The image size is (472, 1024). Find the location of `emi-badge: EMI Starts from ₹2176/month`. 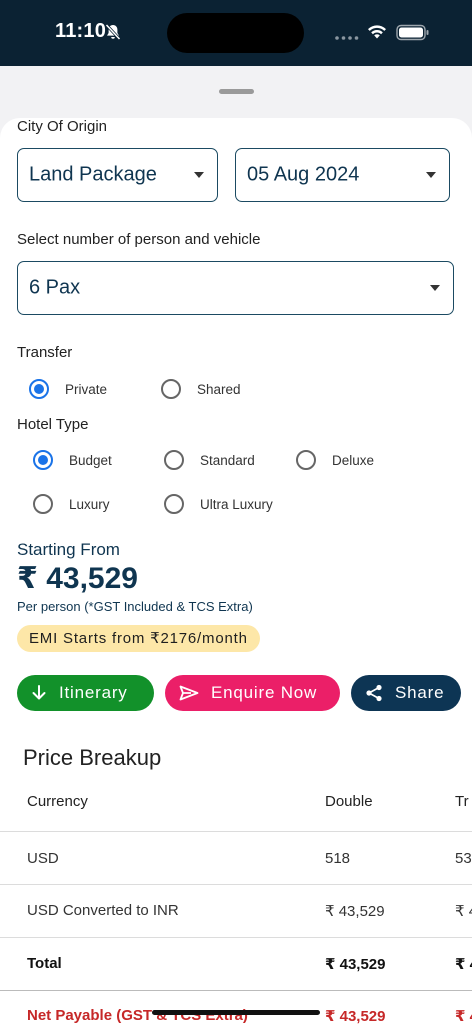

emi-badge: EMI Starts from ₹2176/month is located at coordinates (138, 638).